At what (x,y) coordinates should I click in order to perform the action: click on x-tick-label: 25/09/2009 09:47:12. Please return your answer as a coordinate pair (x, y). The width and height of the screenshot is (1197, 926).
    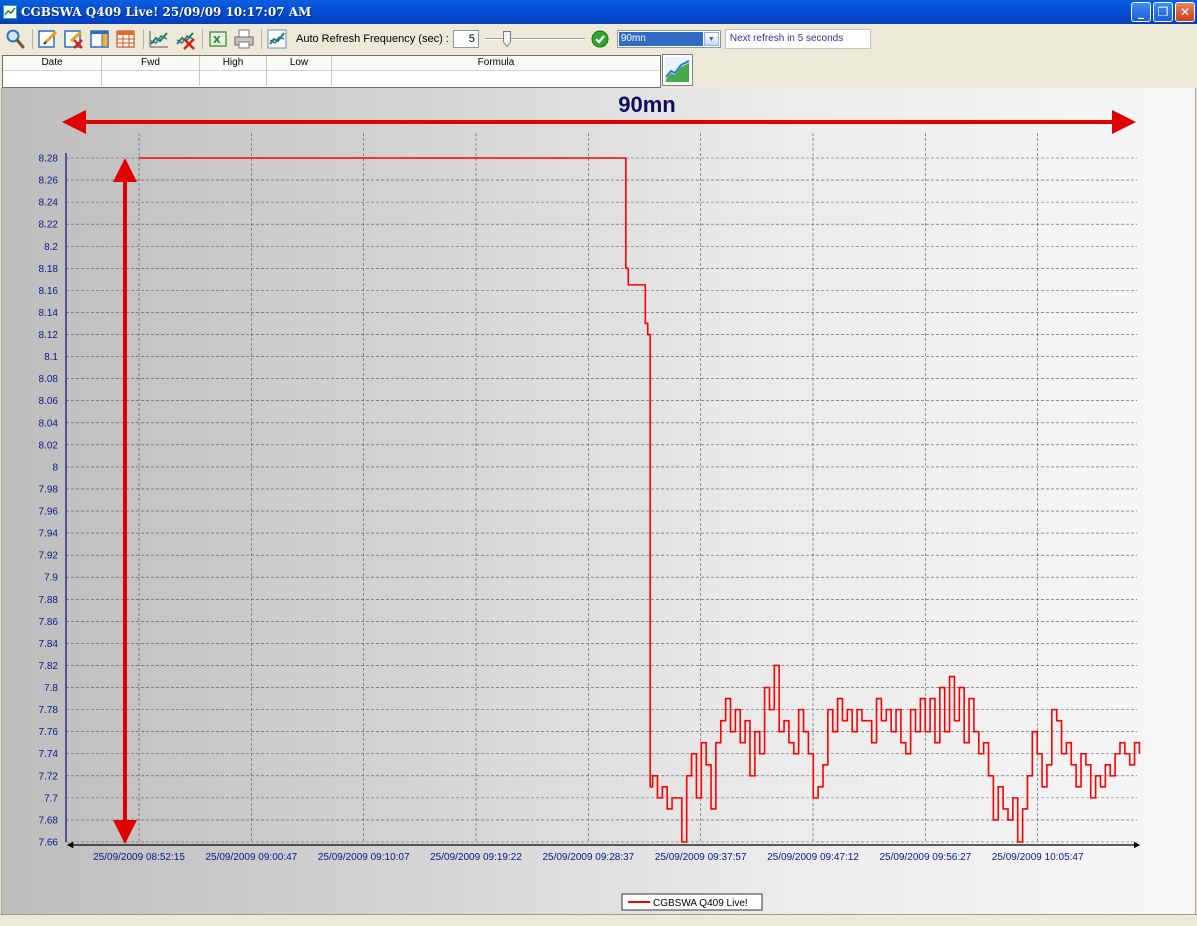
    Looking at the image, I should click on (813, 857).